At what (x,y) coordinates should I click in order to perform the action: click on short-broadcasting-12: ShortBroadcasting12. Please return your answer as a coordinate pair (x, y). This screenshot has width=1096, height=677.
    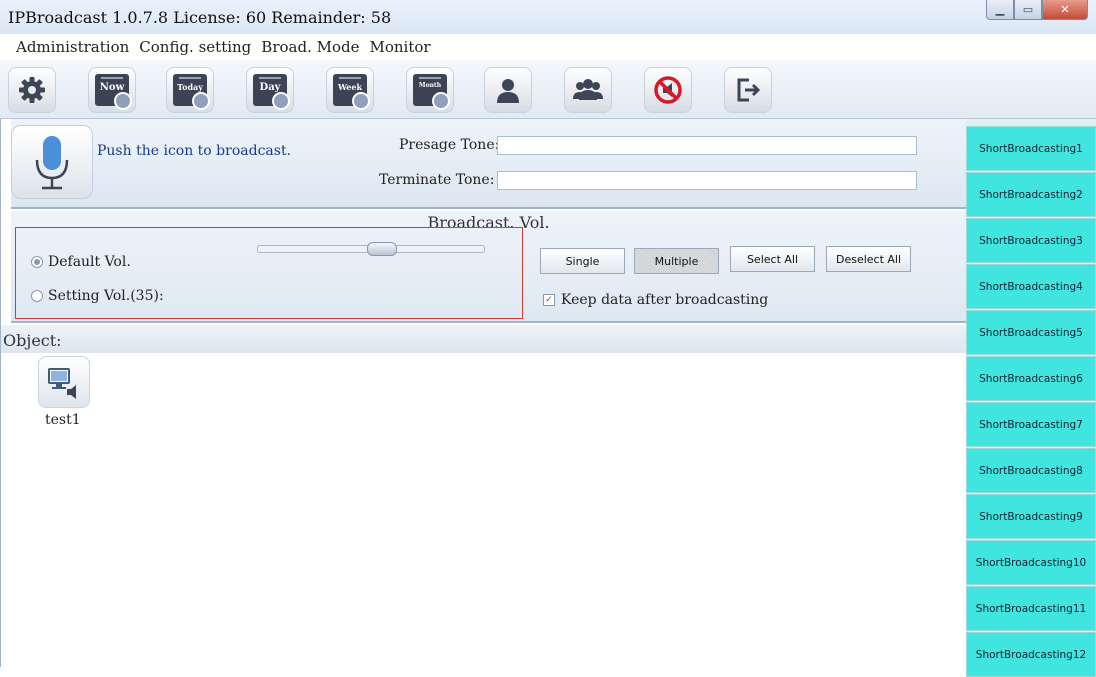
    Looking at the image, I should click on (1031, 654).